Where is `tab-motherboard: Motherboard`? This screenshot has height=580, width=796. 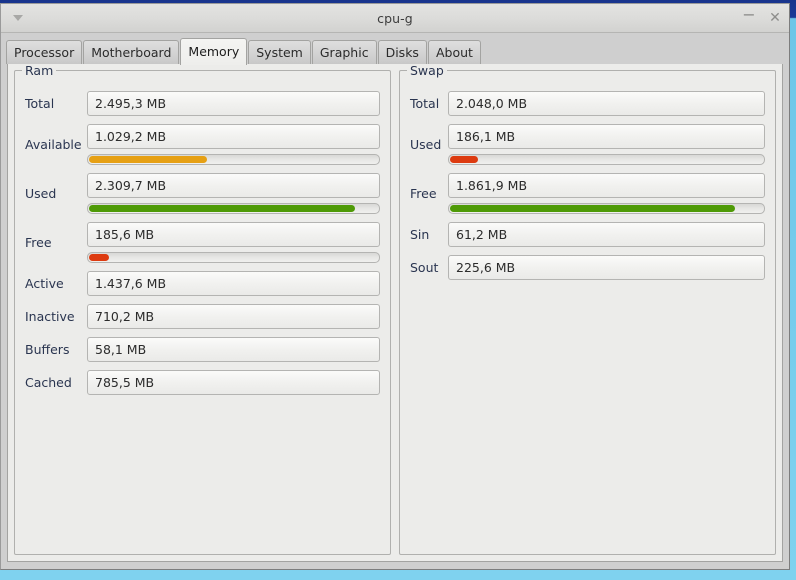
tab-motherboard: Motherboard is located at coordinates (131, 52).